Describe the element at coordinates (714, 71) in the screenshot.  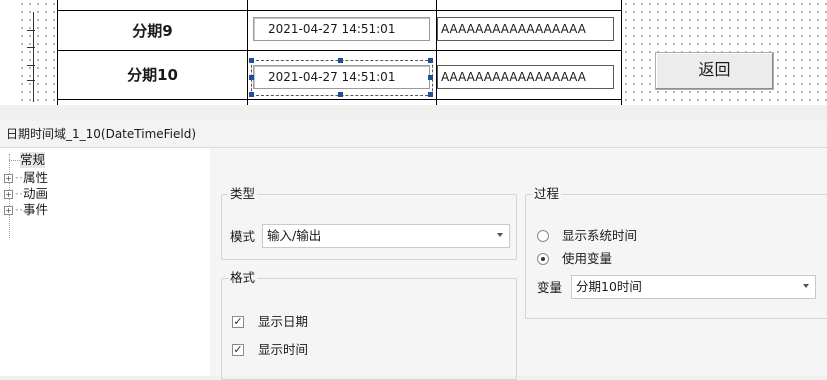
I see `return-button: 返回` at that location.